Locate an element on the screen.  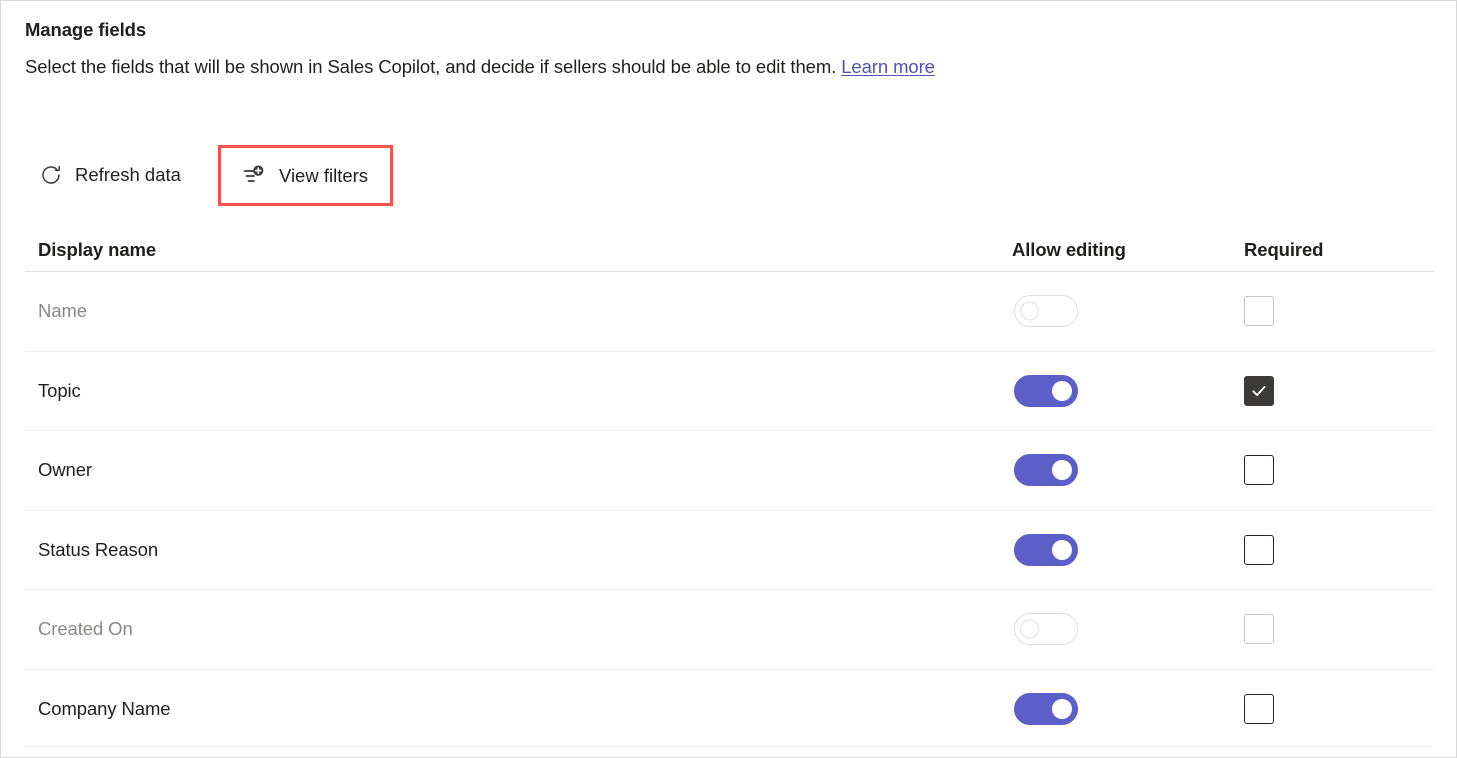
view-filters-button: View filters is located at coordinates (305, 175).